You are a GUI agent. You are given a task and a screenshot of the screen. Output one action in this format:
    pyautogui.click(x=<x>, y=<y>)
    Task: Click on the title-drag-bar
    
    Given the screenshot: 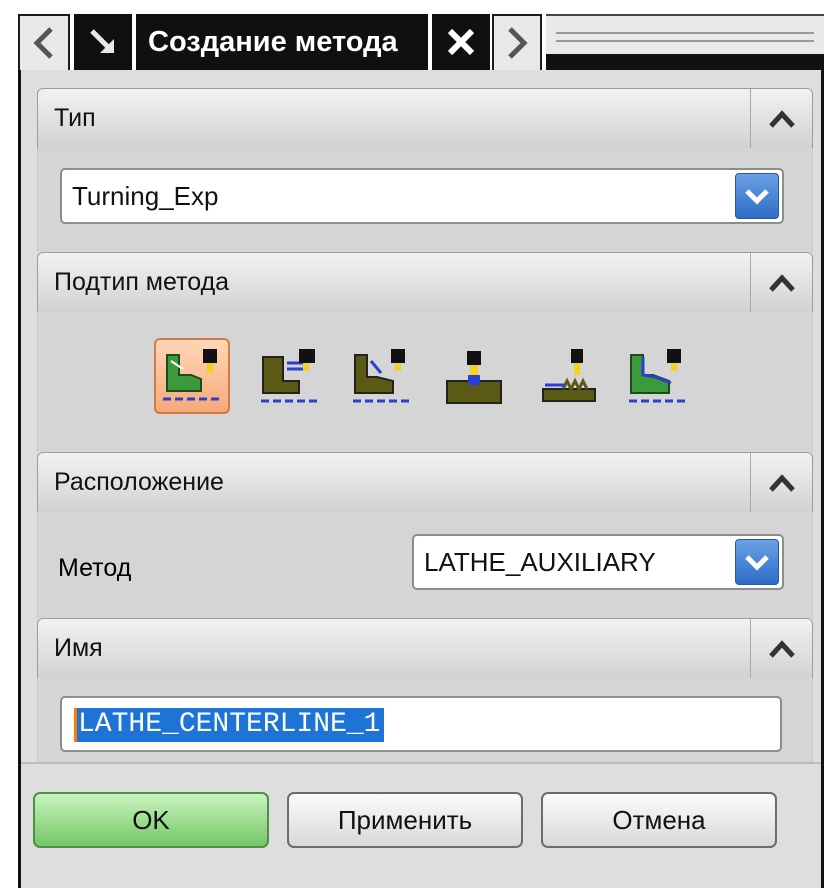 What is the action you would take?
    pyautogui.click(x=685, y=43)
    